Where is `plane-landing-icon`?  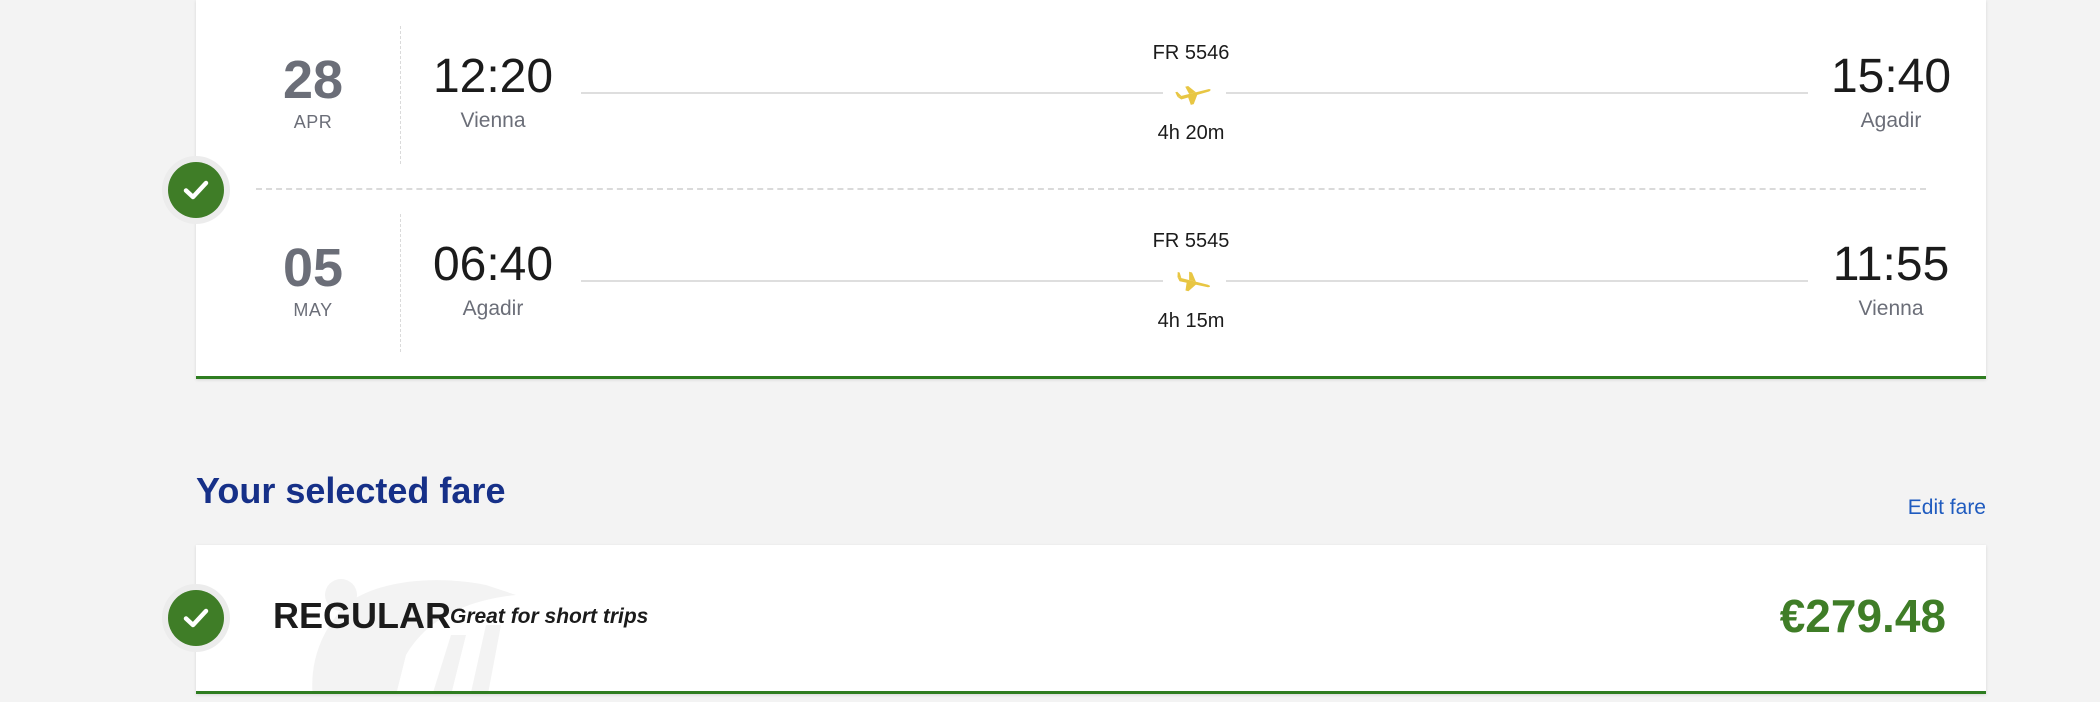 plane-landing-icon is located at coordinates (1193, 281).